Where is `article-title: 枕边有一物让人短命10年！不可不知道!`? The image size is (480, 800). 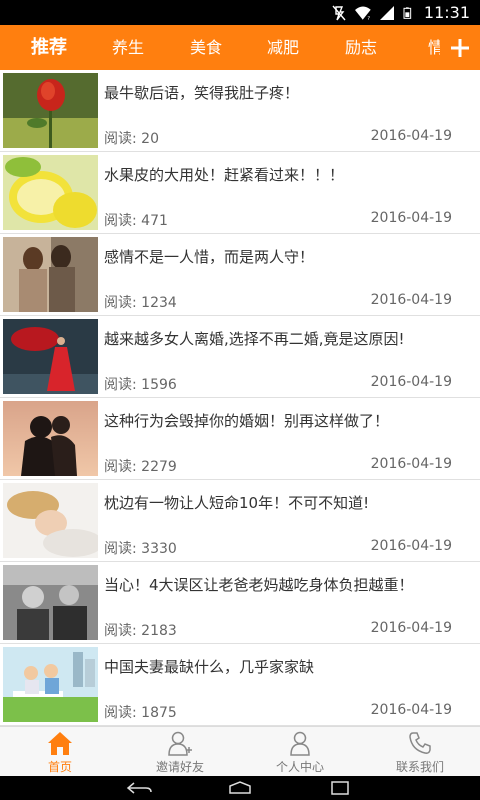 article-title: 枕边有一物让人短命10年！不可不知道! is located at coordinates (237, 503).